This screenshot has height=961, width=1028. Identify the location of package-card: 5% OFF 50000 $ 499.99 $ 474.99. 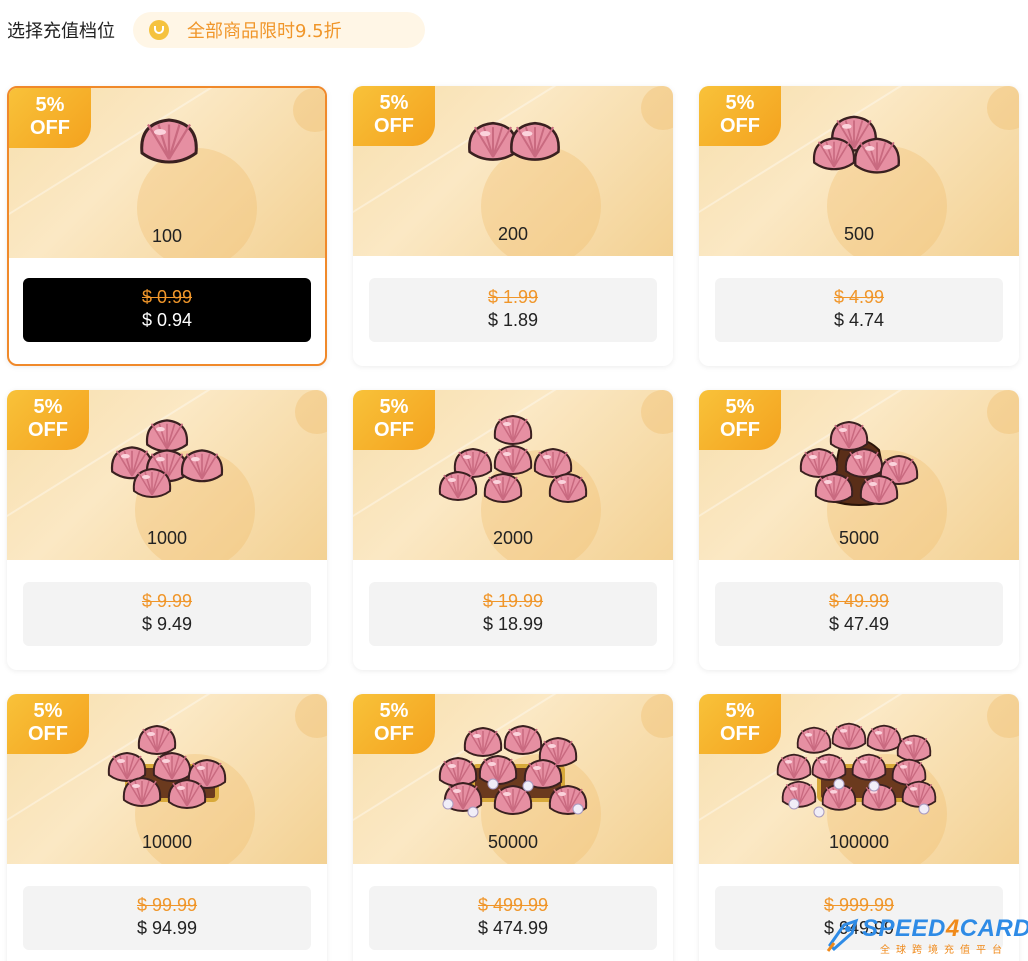
(513, 827).